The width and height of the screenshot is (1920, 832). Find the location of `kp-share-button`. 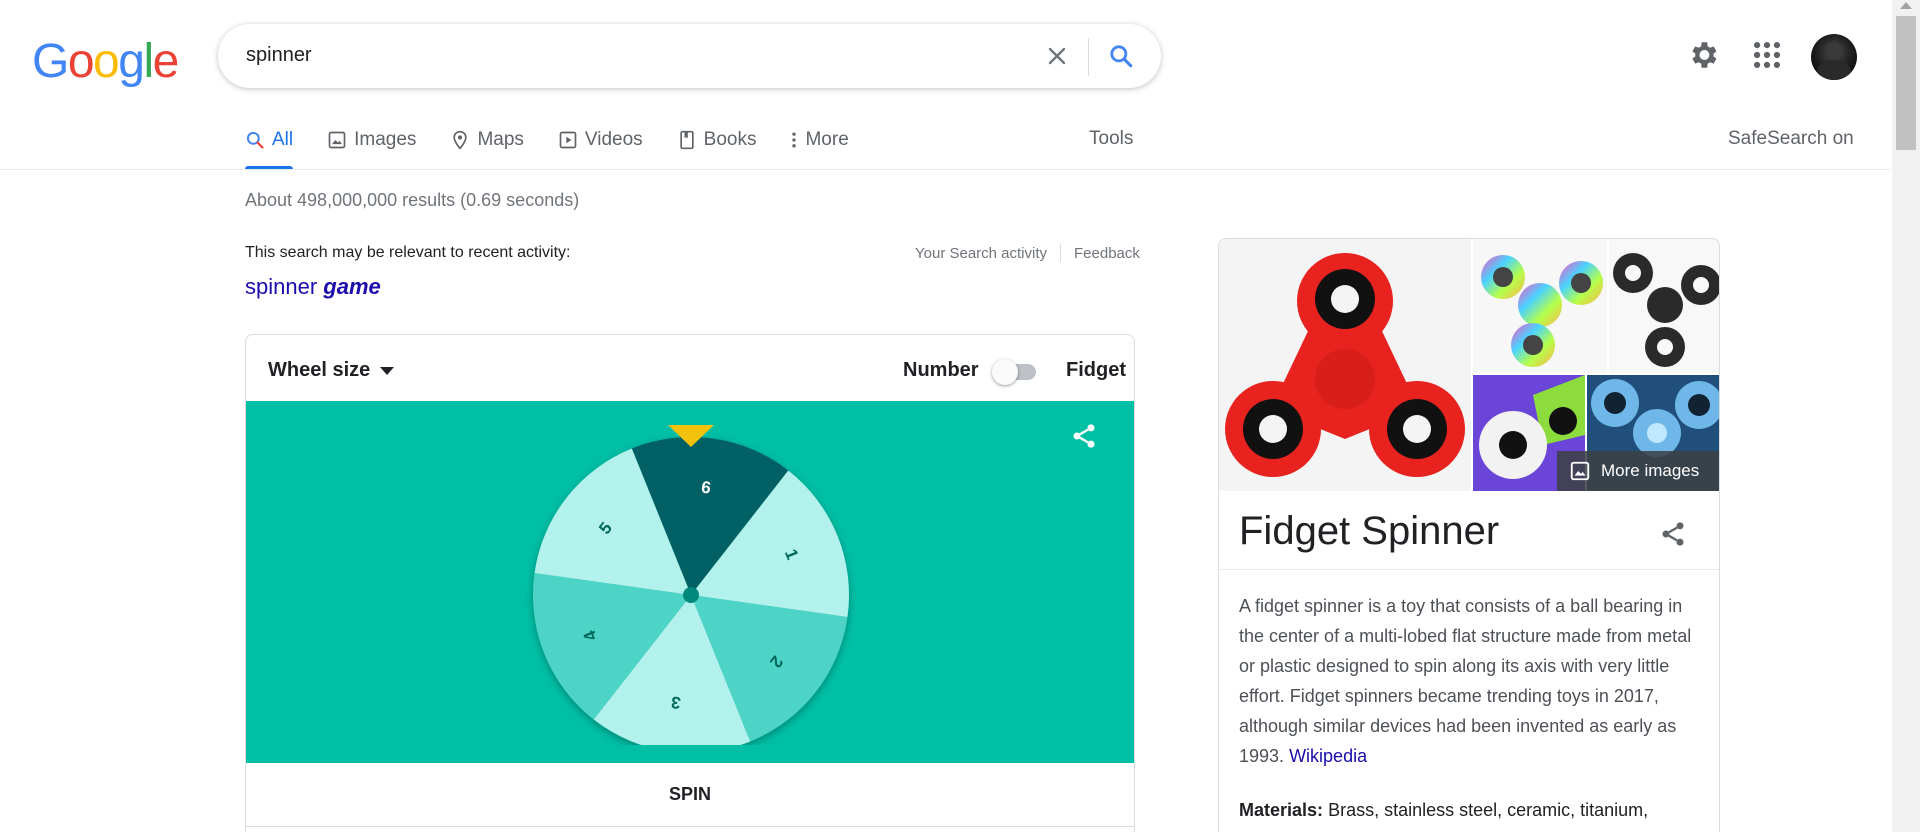

kp-share-button is located at coordinates (1673, 536).